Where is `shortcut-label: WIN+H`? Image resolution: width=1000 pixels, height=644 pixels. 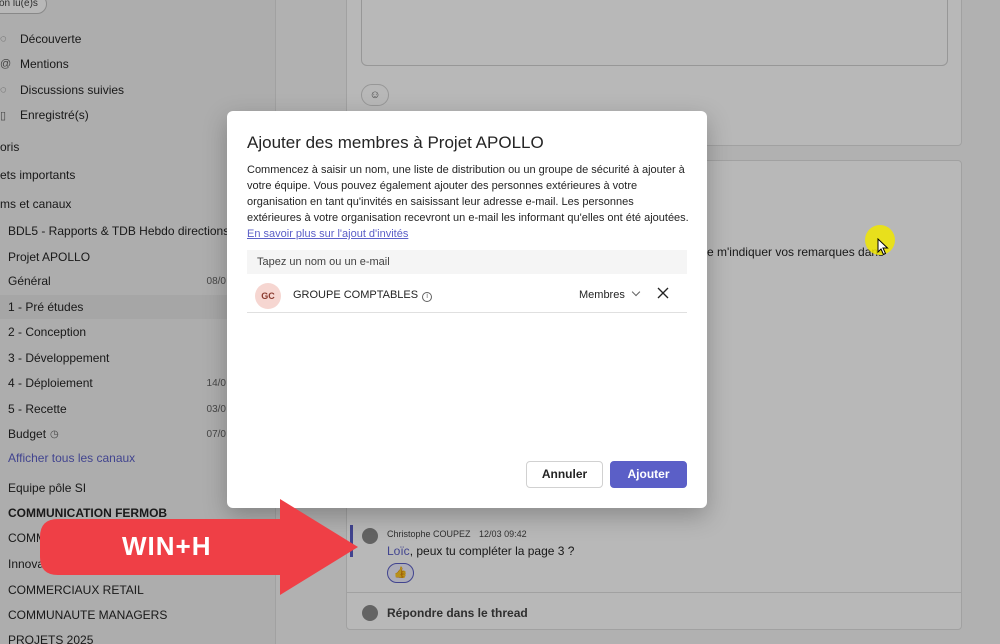 shortcut-label: WIN+H is located at coordinates (167, 546).